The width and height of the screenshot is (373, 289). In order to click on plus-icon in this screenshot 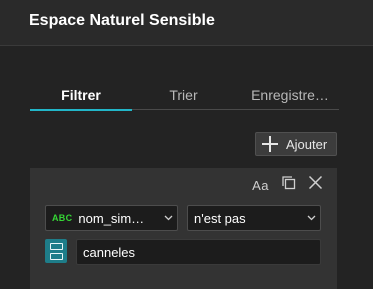, I will do `click(270, 144)`.